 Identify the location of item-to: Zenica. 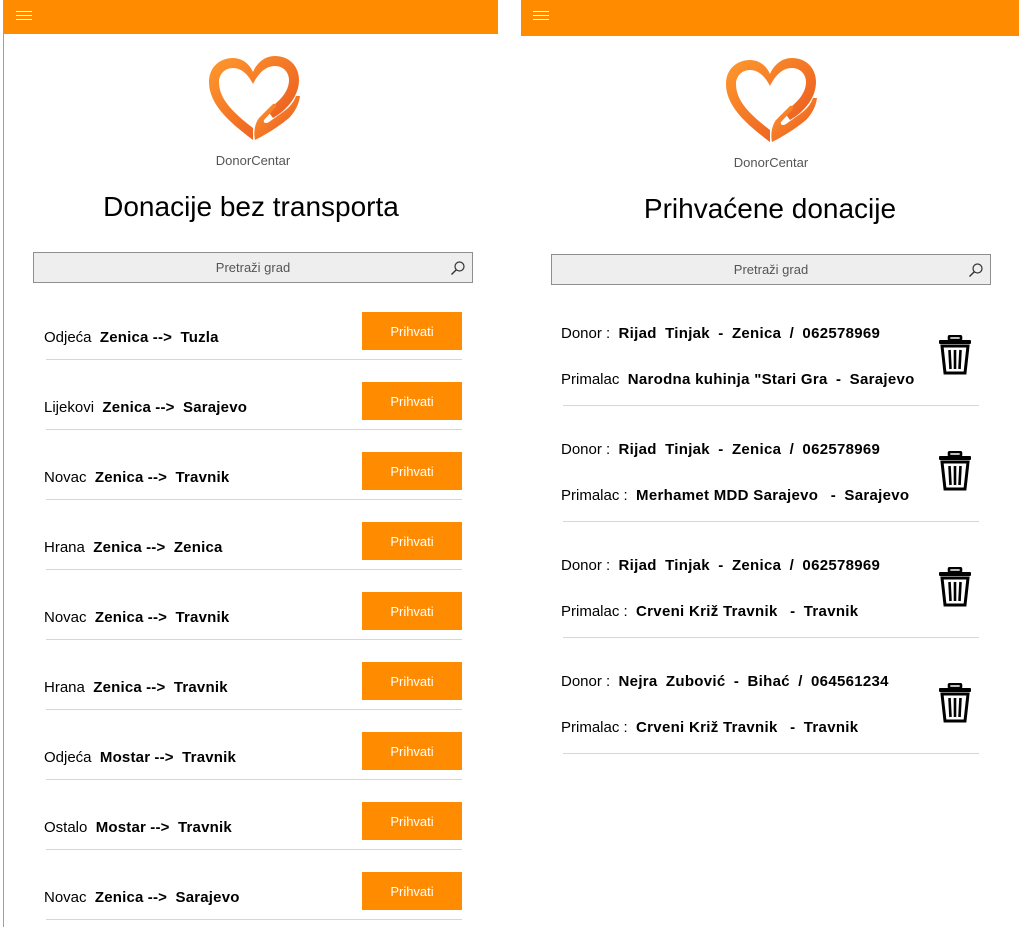
(198, 547).